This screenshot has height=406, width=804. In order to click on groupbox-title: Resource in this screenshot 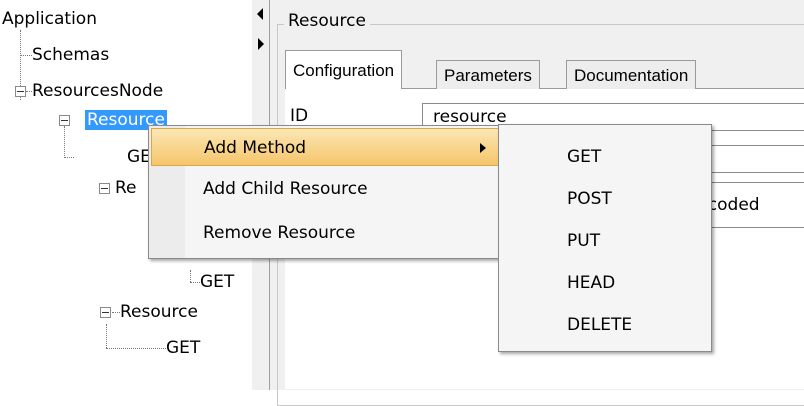, I will do `click(327, 21)`.